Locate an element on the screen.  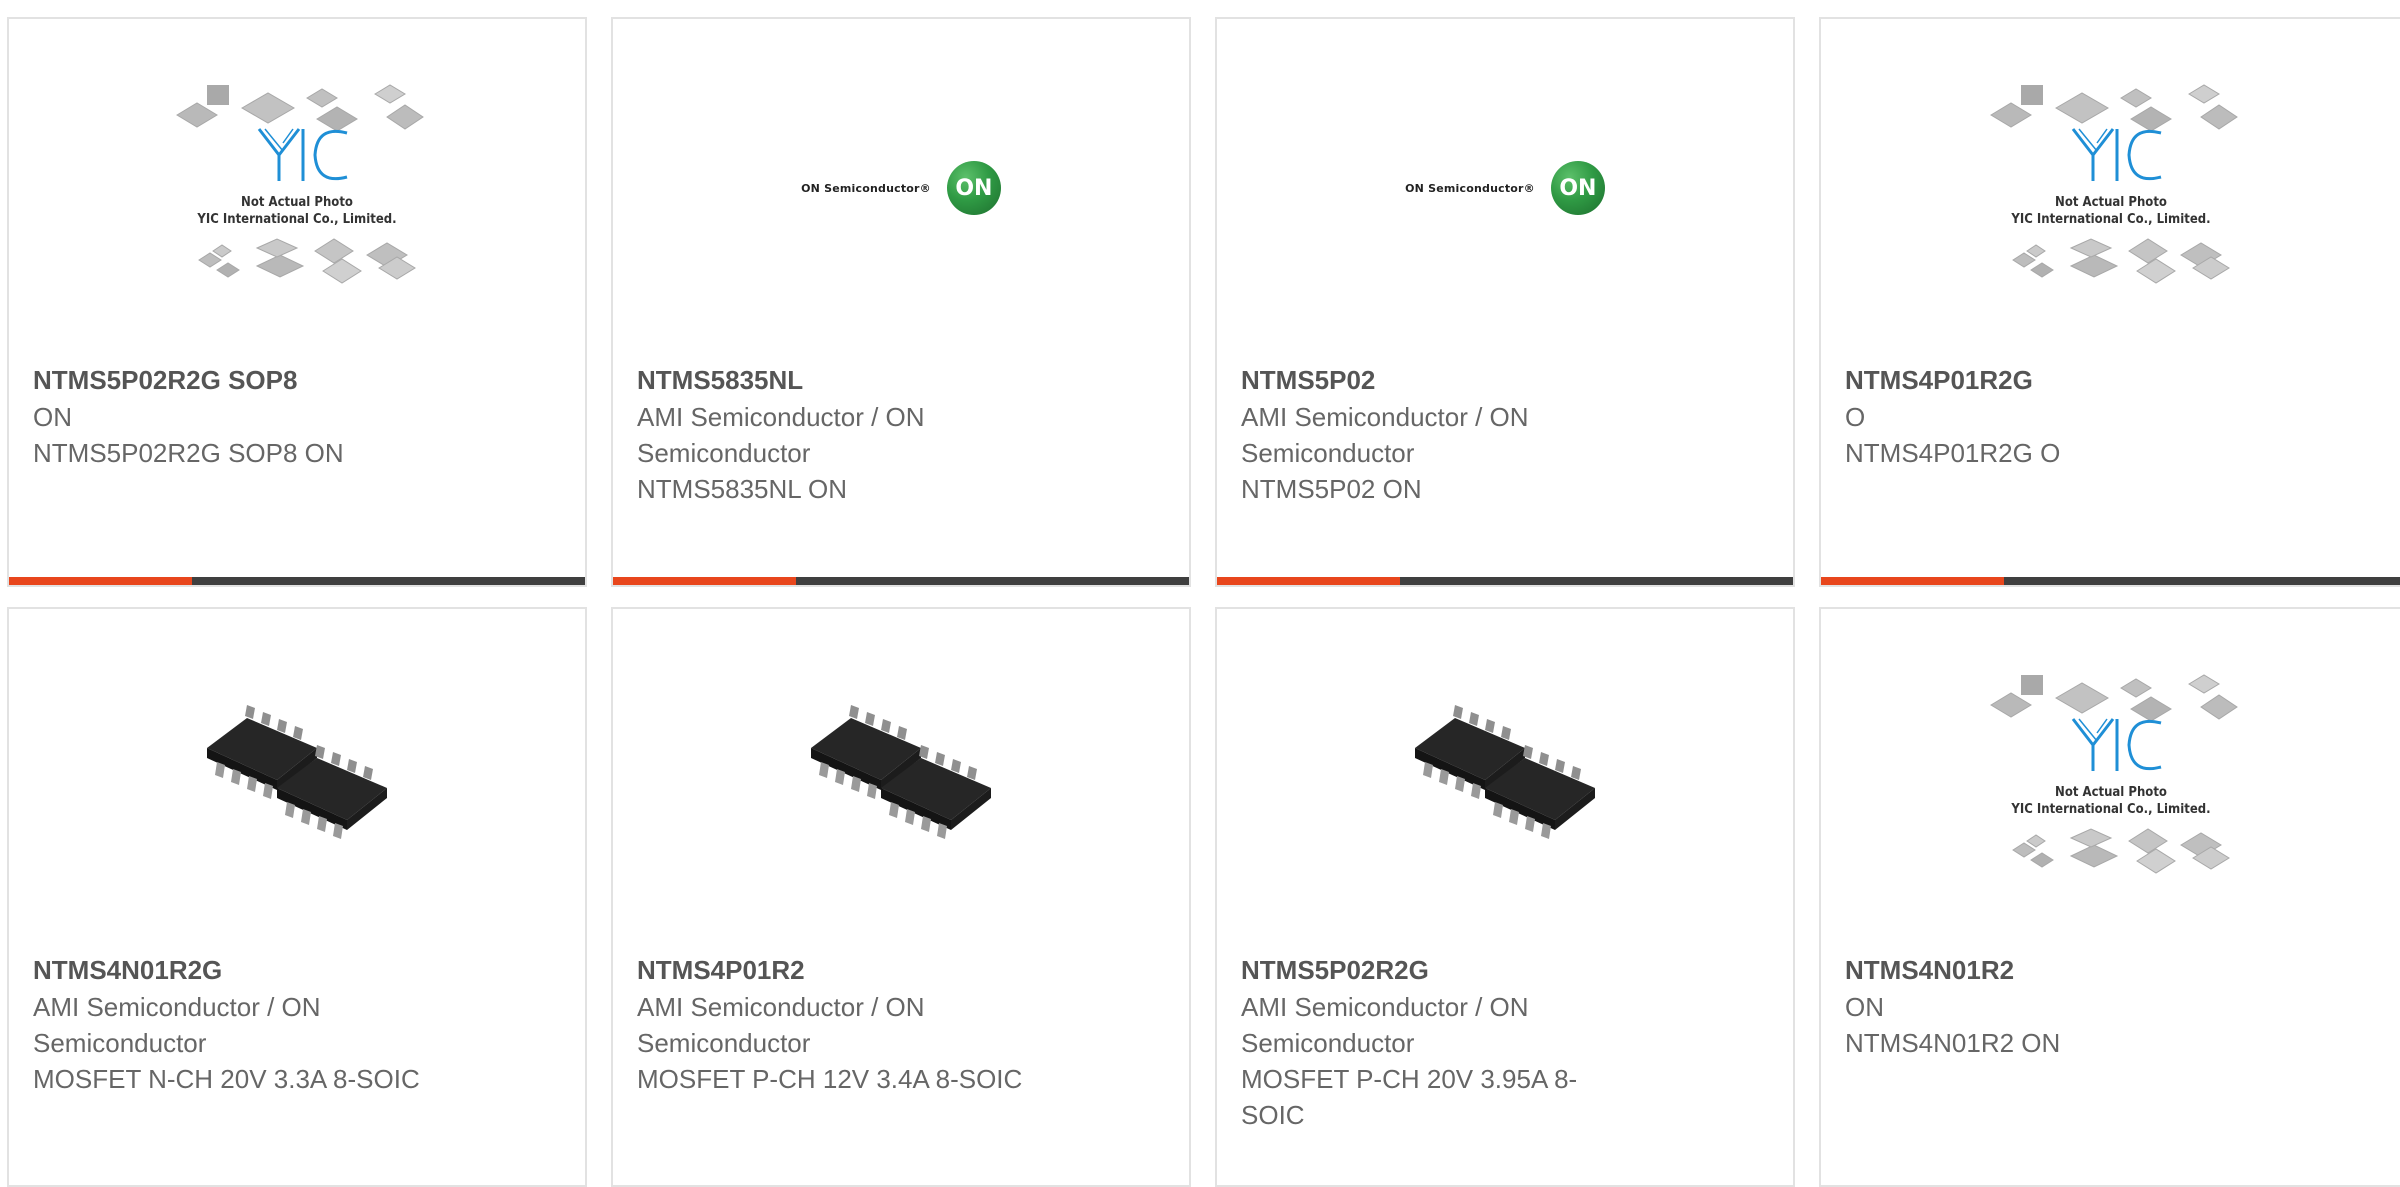
description: MOSFET N-CH 20V 3.3A 8-SOIC is located at coordinates (226, 1079).